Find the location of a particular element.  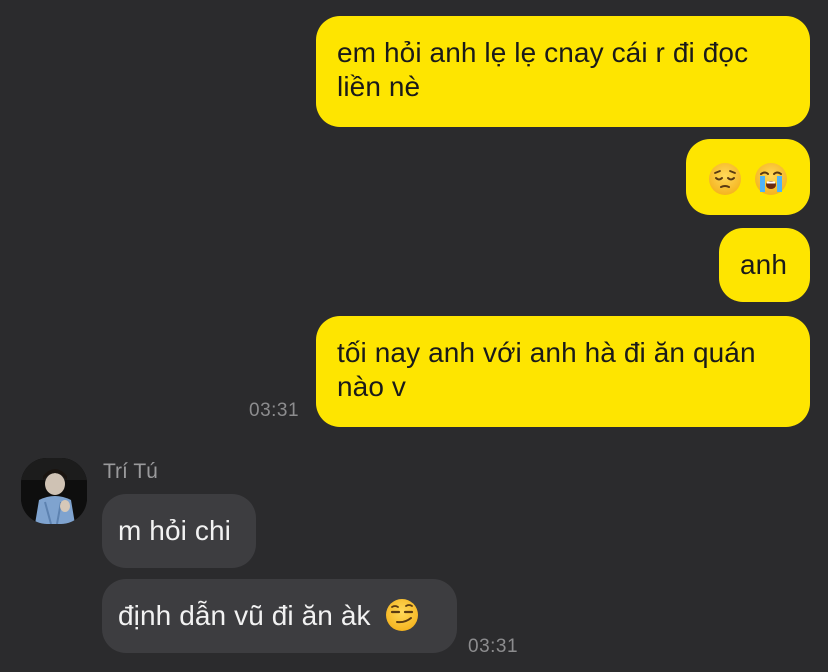

outgoing-message-bubble: anh is located at coordinates (764, 265).